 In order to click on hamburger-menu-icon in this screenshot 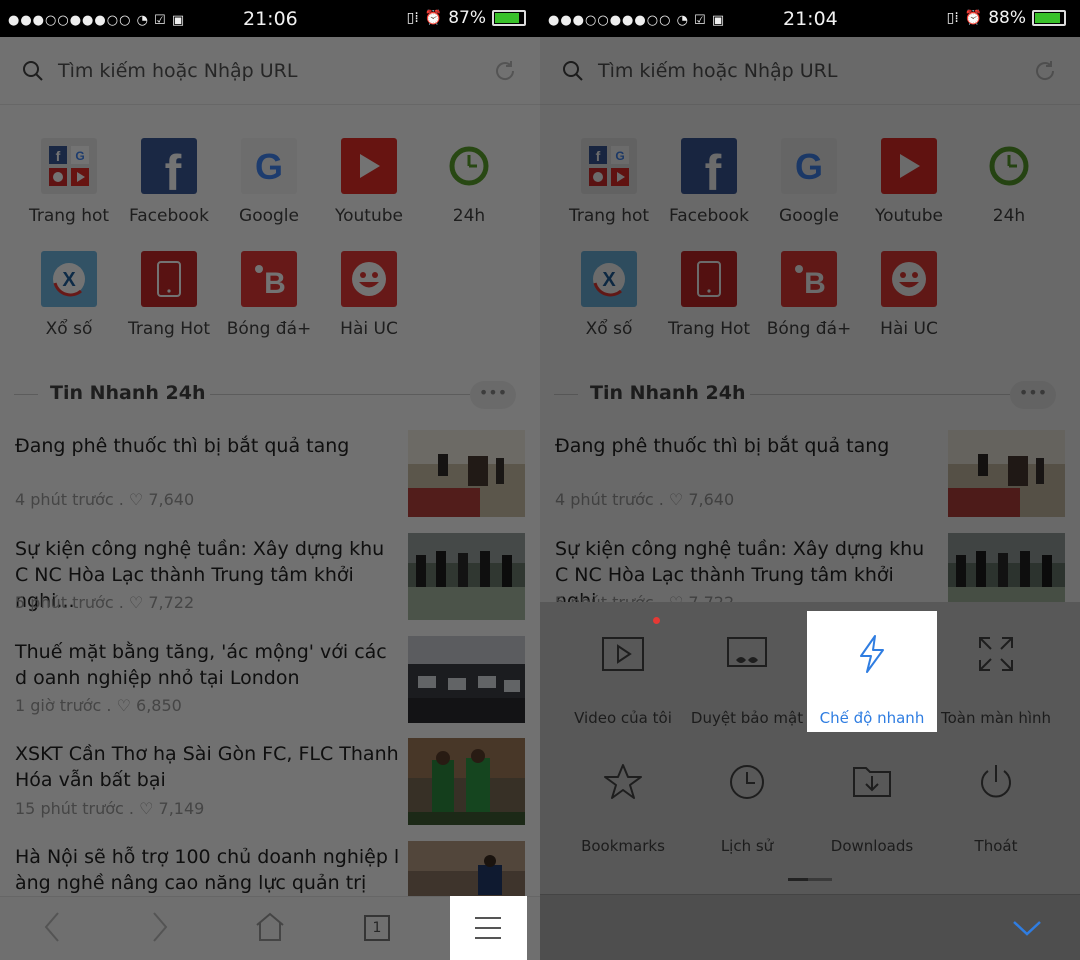, I will do `click(488, 928)`.